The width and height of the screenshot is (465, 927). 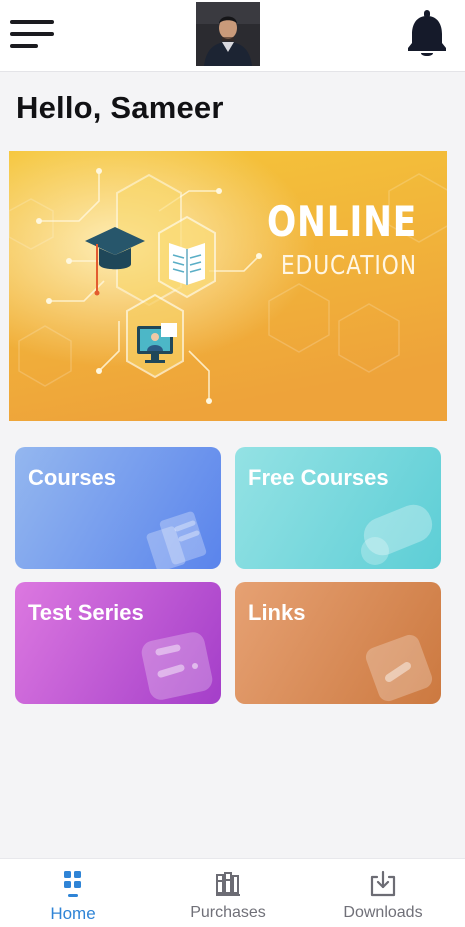 I want to click on profile-avatar, so click(x=228, y=34).